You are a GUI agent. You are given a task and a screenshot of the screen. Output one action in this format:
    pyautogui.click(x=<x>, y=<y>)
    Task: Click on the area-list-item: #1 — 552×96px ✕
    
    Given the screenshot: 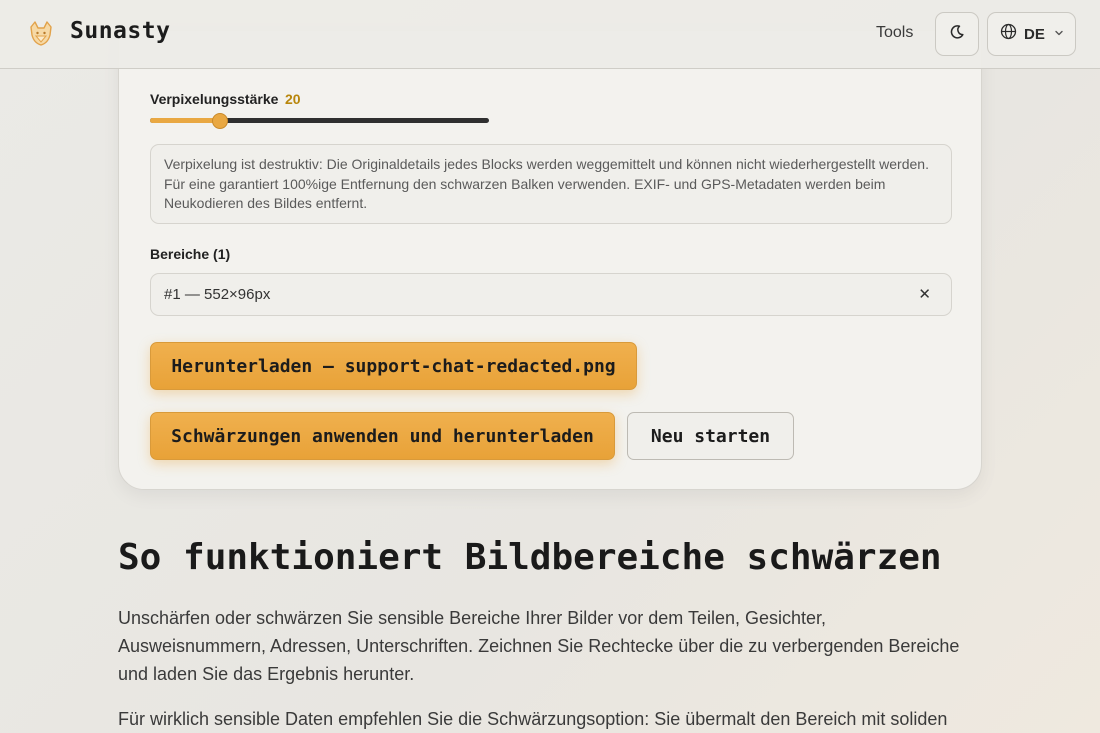 What is the action you would take?
    pyautogui.click(x=551, y=294)
    